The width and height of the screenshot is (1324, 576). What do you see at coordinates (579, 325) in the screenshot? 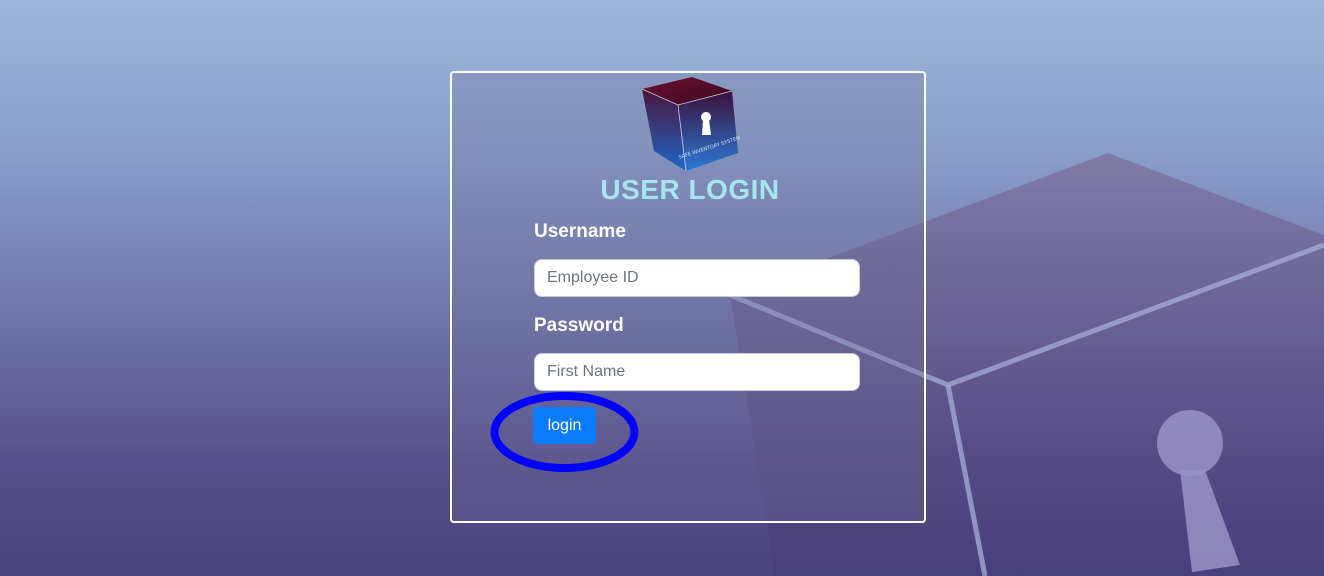
I see `password-label: Password` at bounding box center [579, 325].